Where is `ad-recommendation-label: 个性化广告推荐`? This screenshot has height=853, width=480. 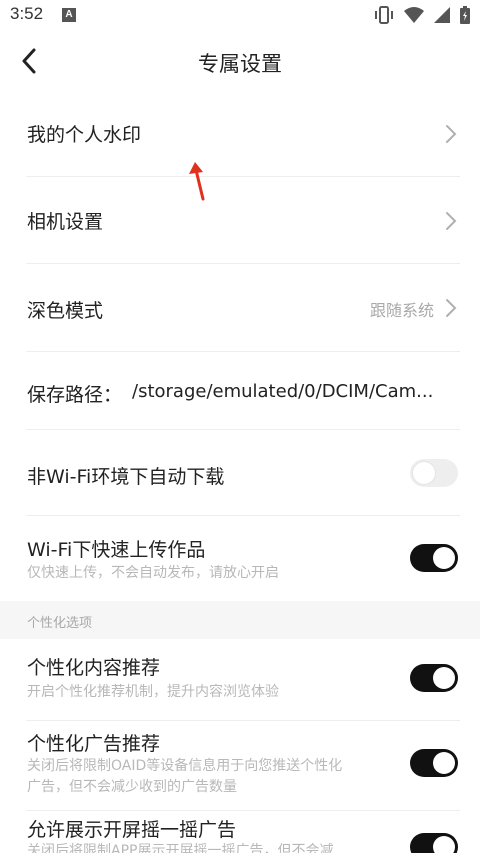 ad-recommendation-label: 个性化广告推荐 is located at coordinates (94, 744).